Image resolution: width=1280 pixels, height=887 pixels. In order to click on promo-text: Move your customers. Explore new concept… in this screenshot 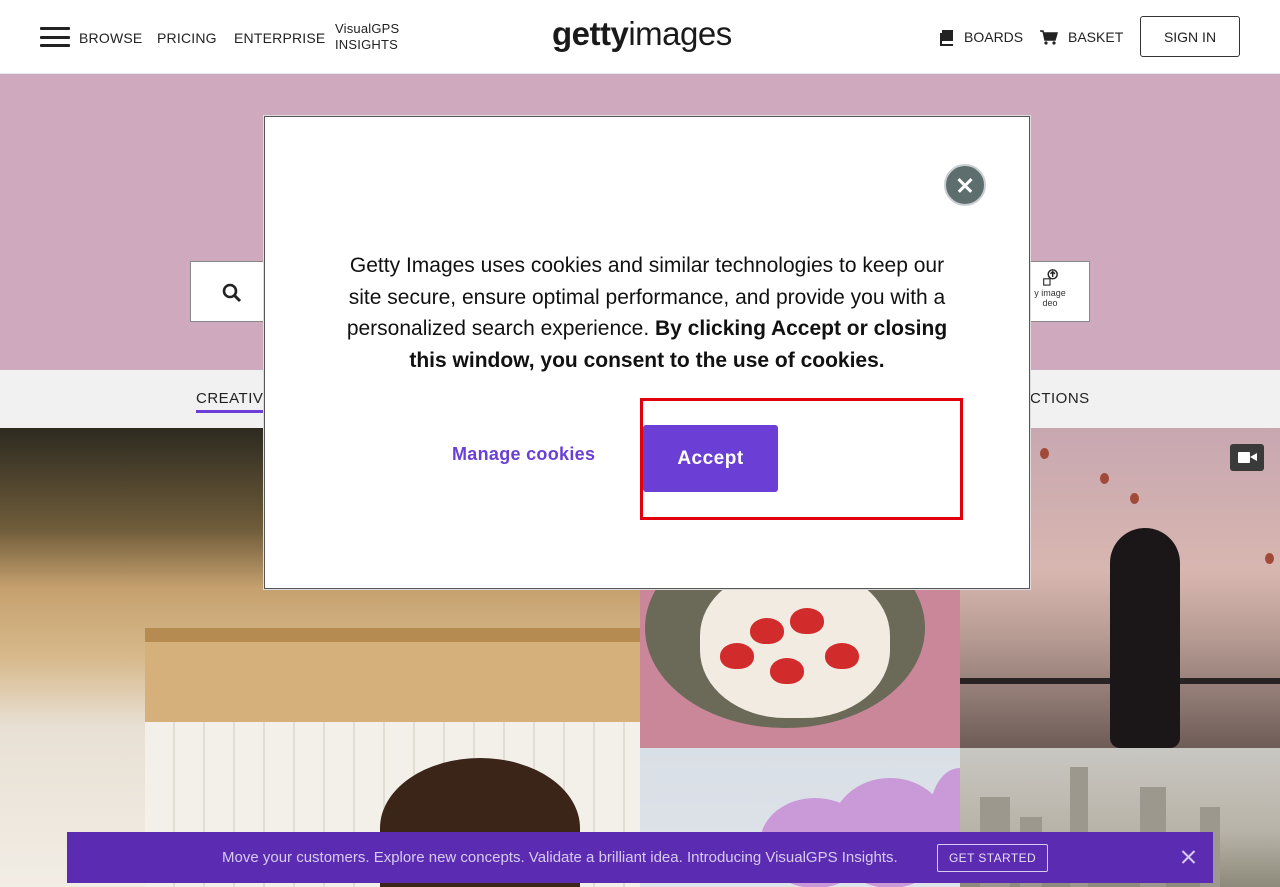, I will do `click(560, 857)`.